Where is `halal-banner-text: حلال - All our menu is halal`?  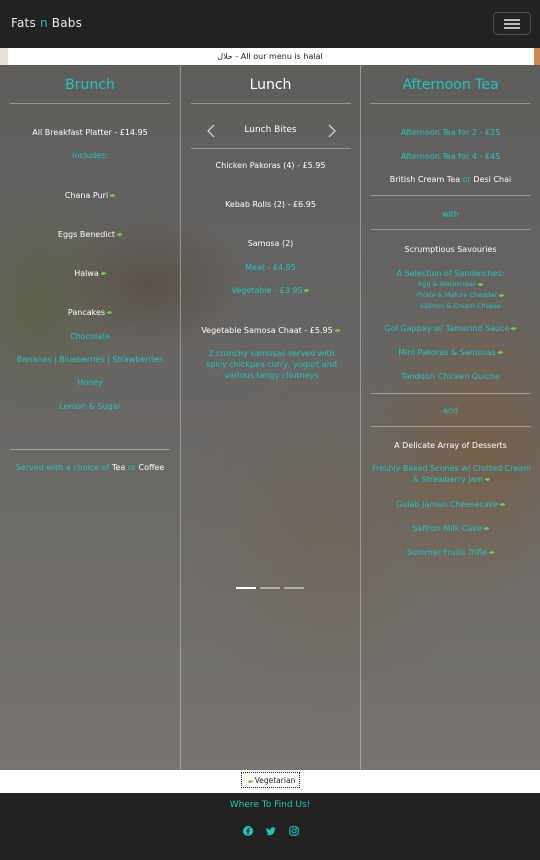
halal-banner-text: حلال - All our menu is halal is located at coordinates (270, 56).